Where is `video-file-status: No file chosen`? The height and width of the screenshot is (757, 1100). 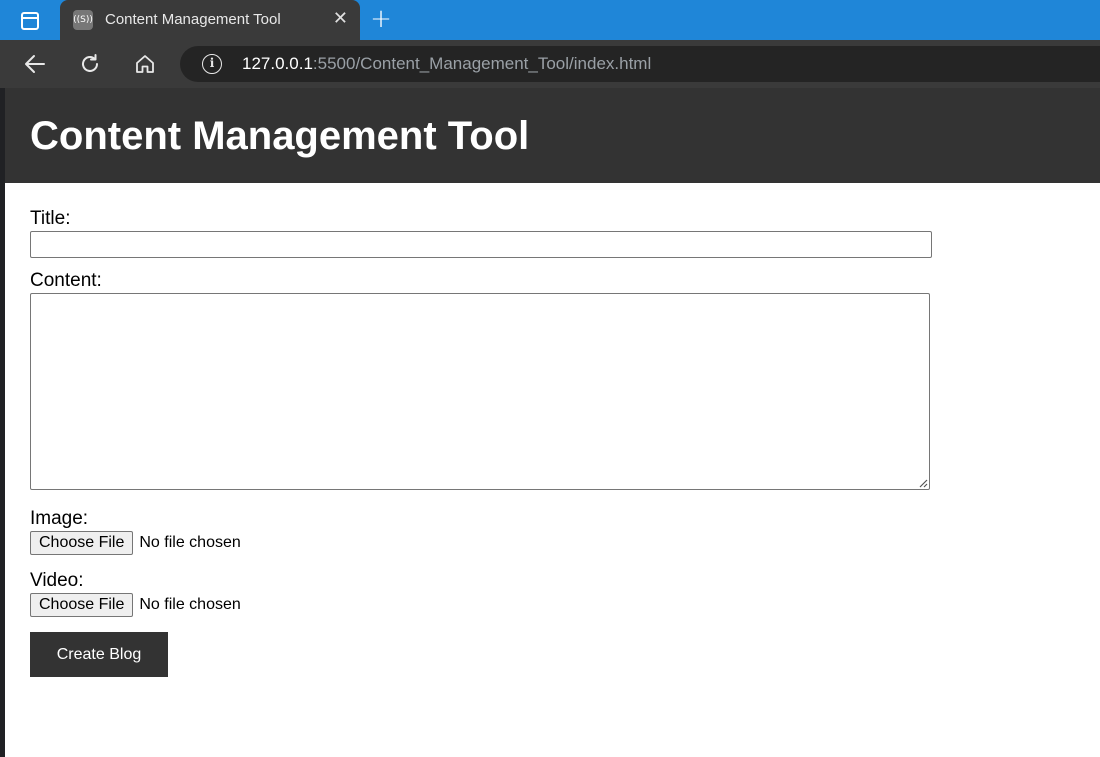 video-file-status: No file chosen is located at coordinates (190, 604).